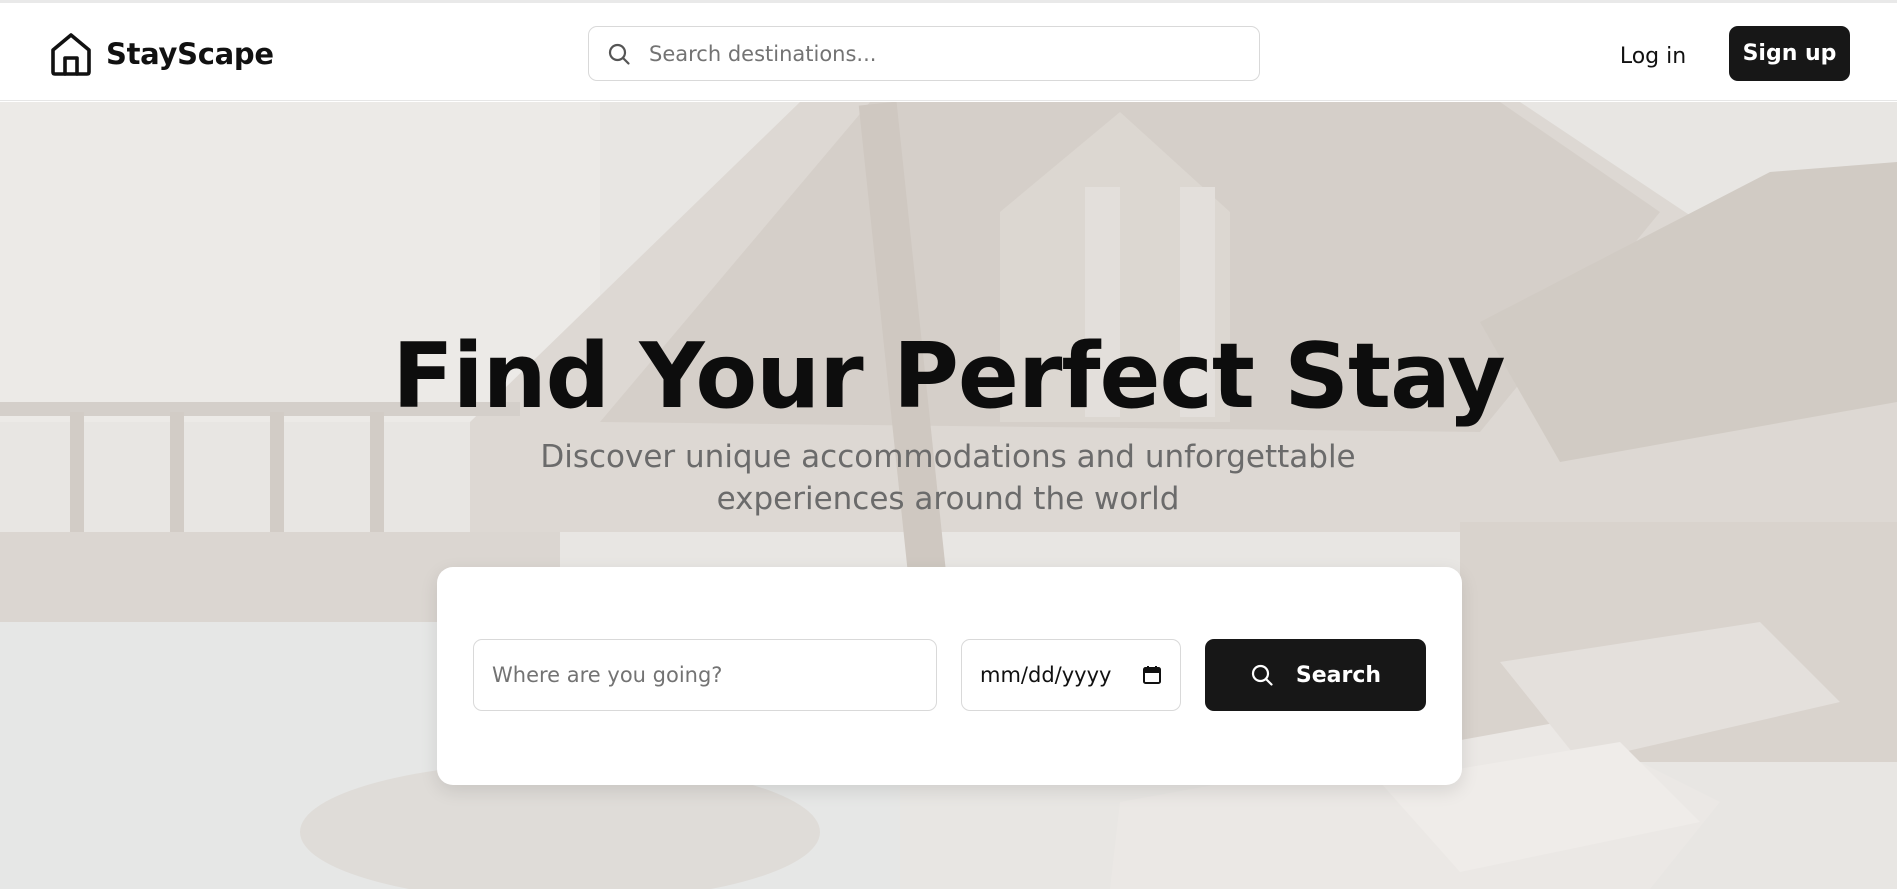 This screenshot has height=889, width=1897. What do you see at coordinates (1338, 675) in the screenshot?
I see `search-button-label: Search` at bounding box center [1338, 675].